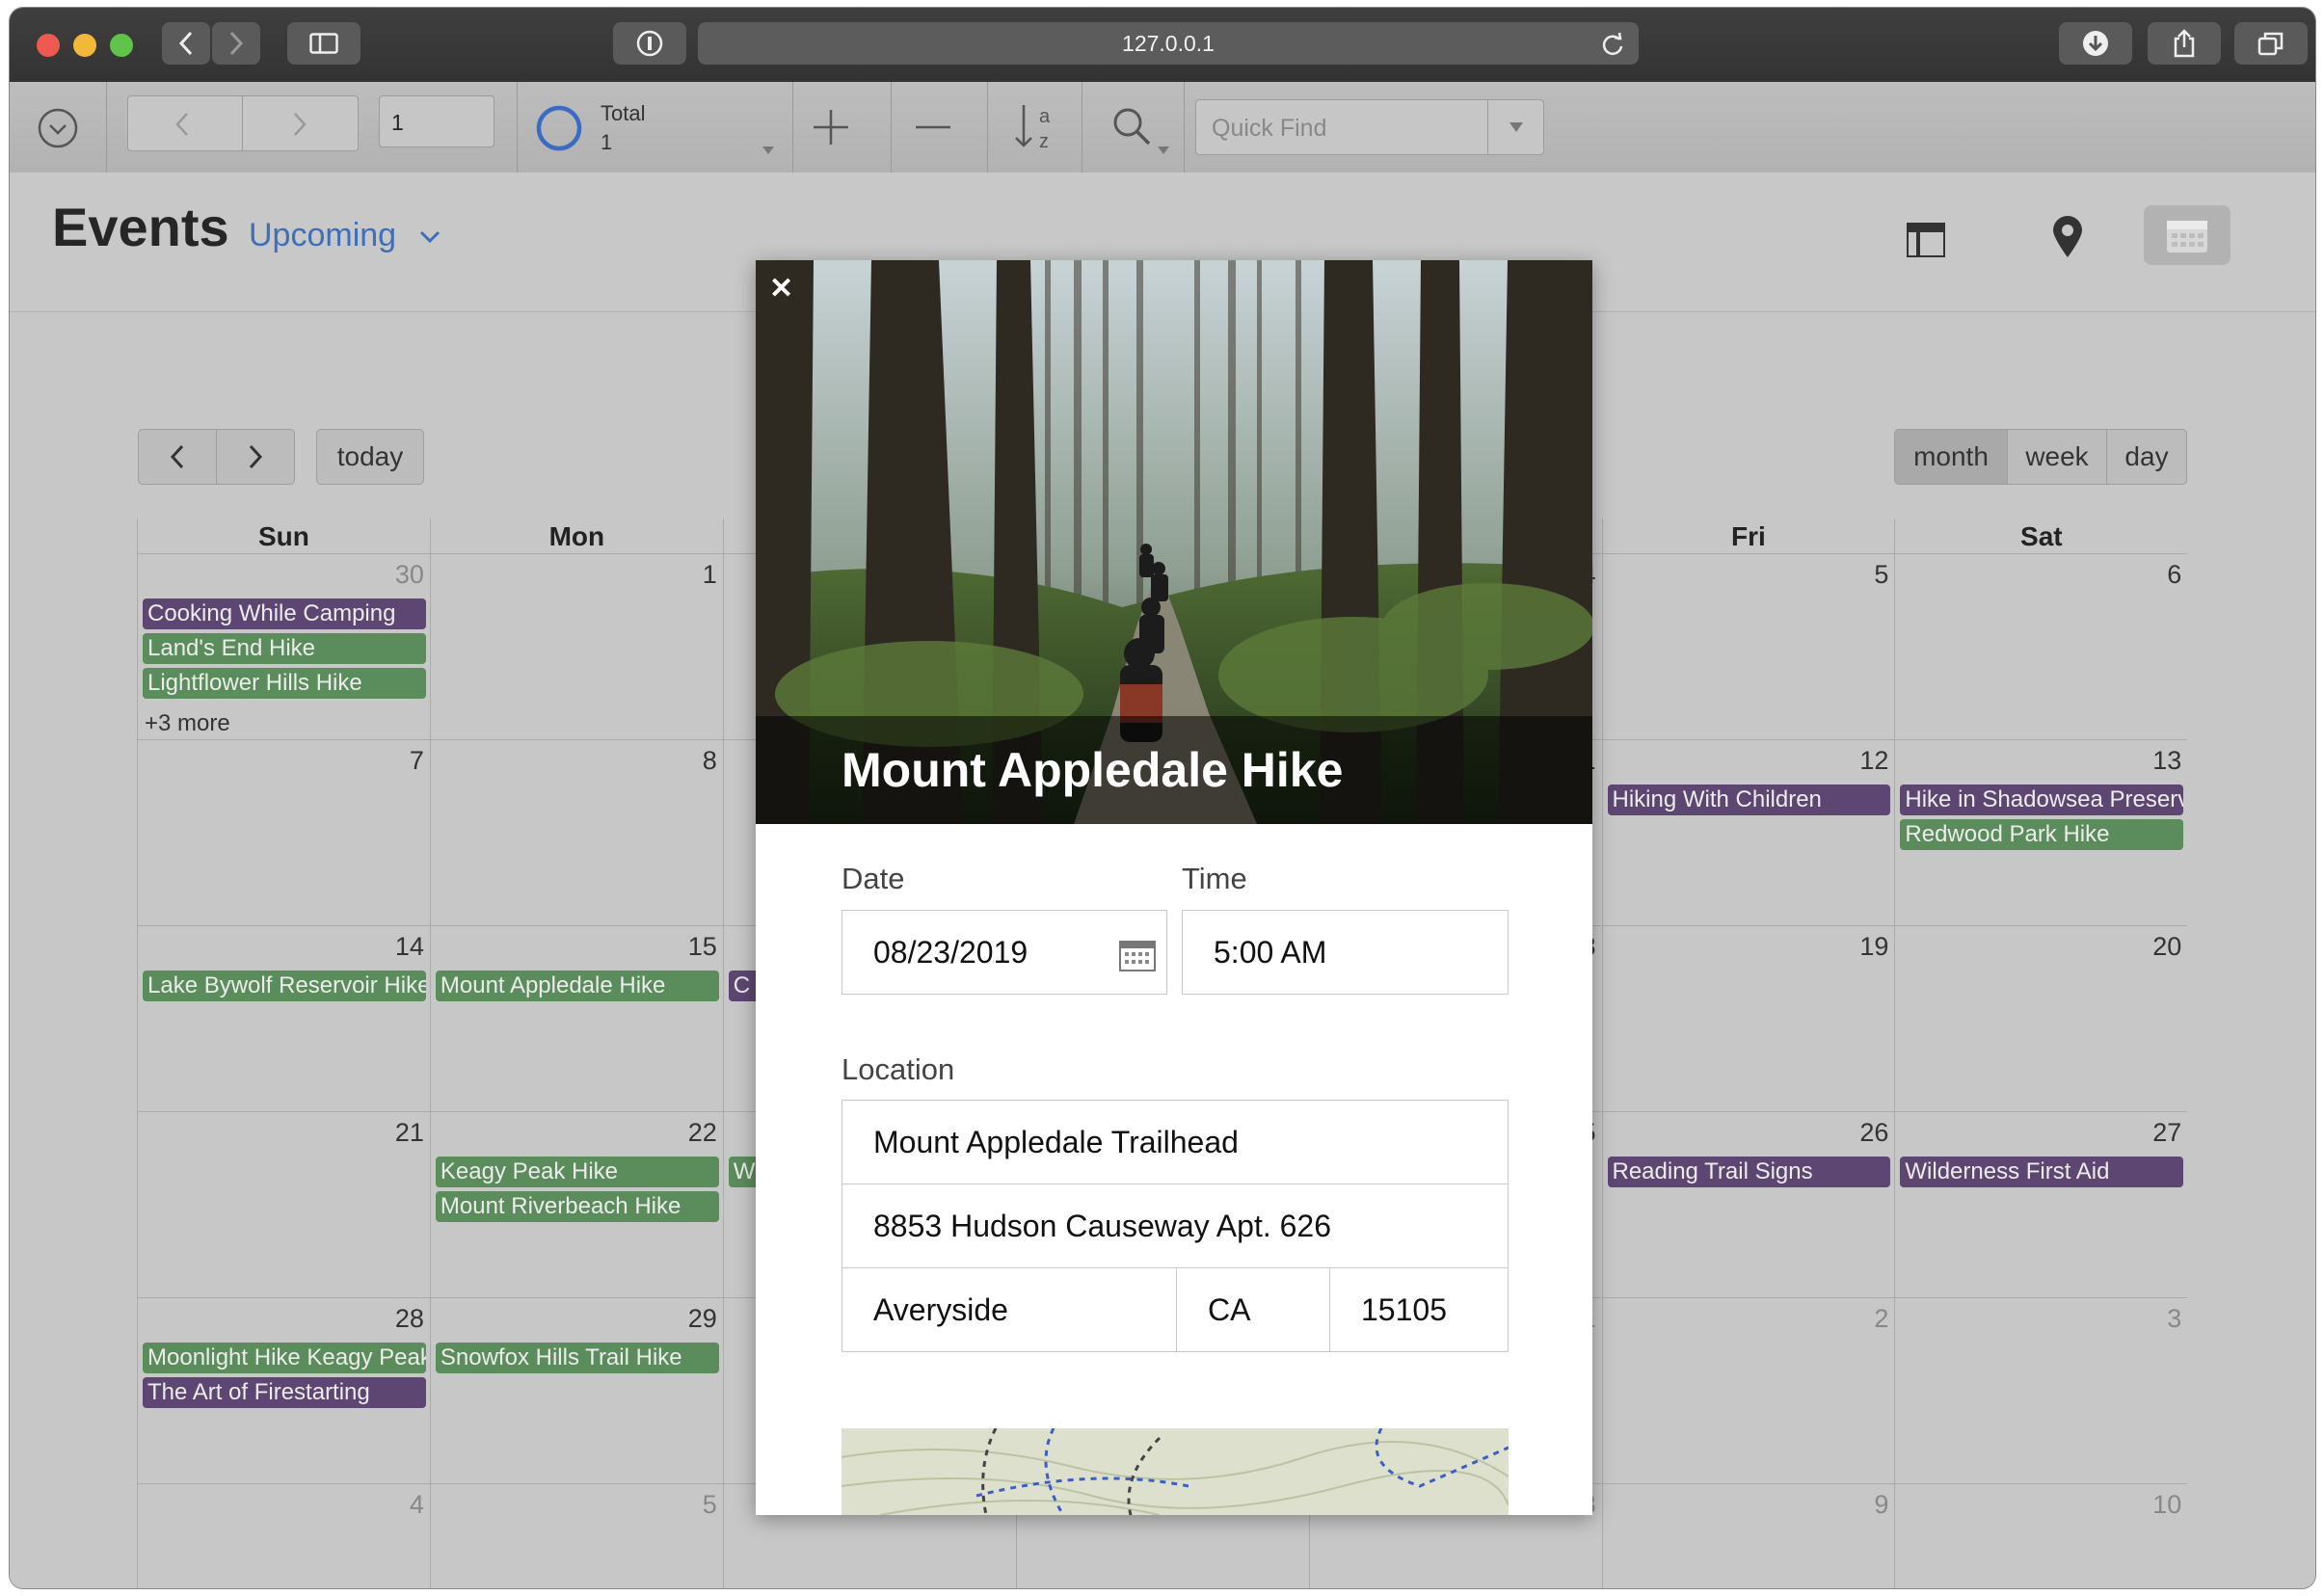 Image resolution: width=2324 pixels, height=1596 pixels. Describe the element at coordinates (781, 289) in the screenshot. I see `close-modal-icon: ✕` at that location.